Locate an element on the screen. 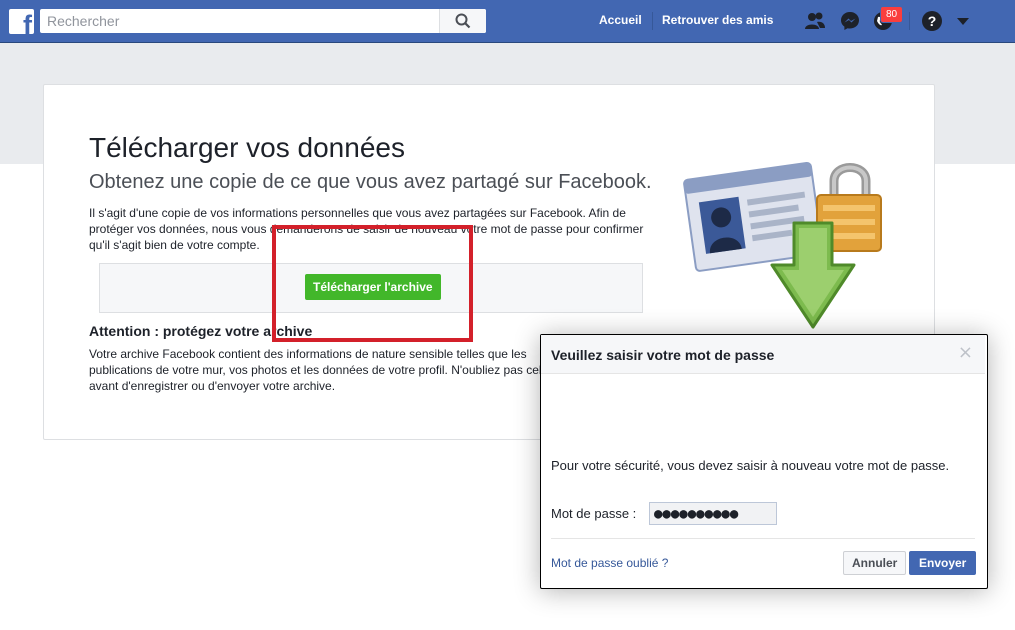 This screenshot has width=1015, height=630. search-box is located at coordinates (263, 21).